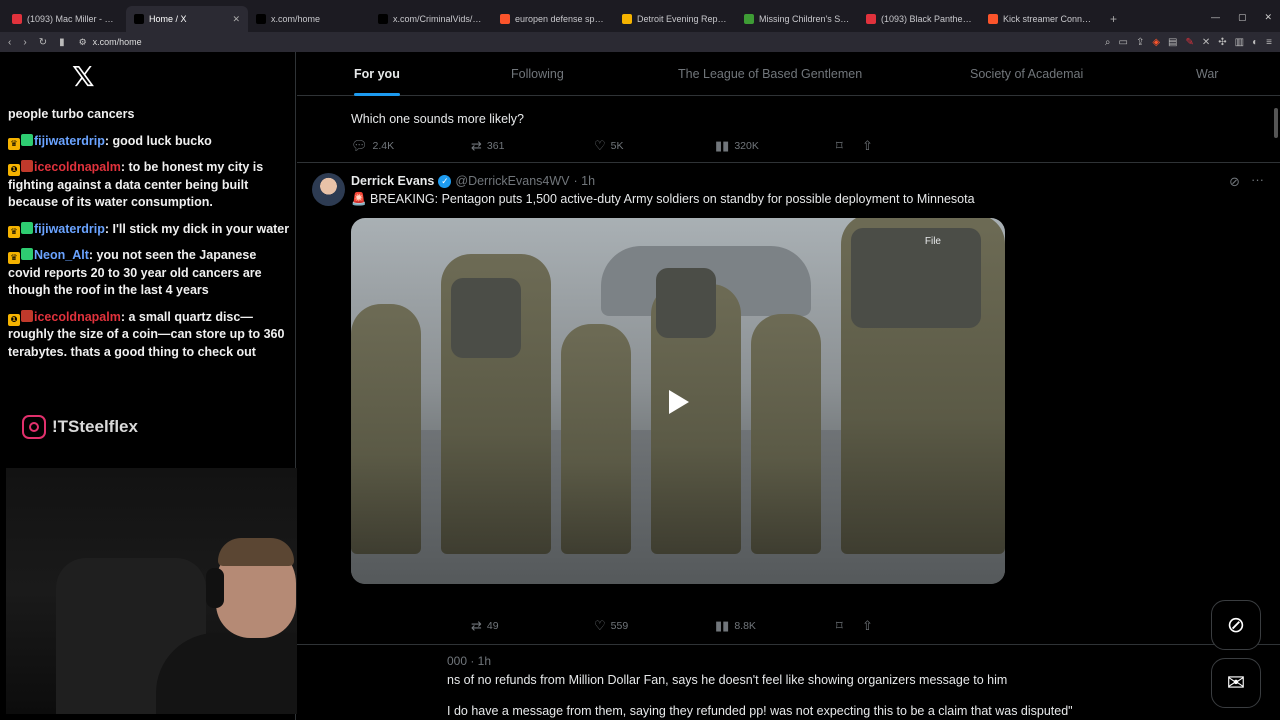 The height and width of the screenshot is (720, 1280). Describe the element at coordinates (585, 181) in the screenshot. I see `post-time: · 1h` at that location.